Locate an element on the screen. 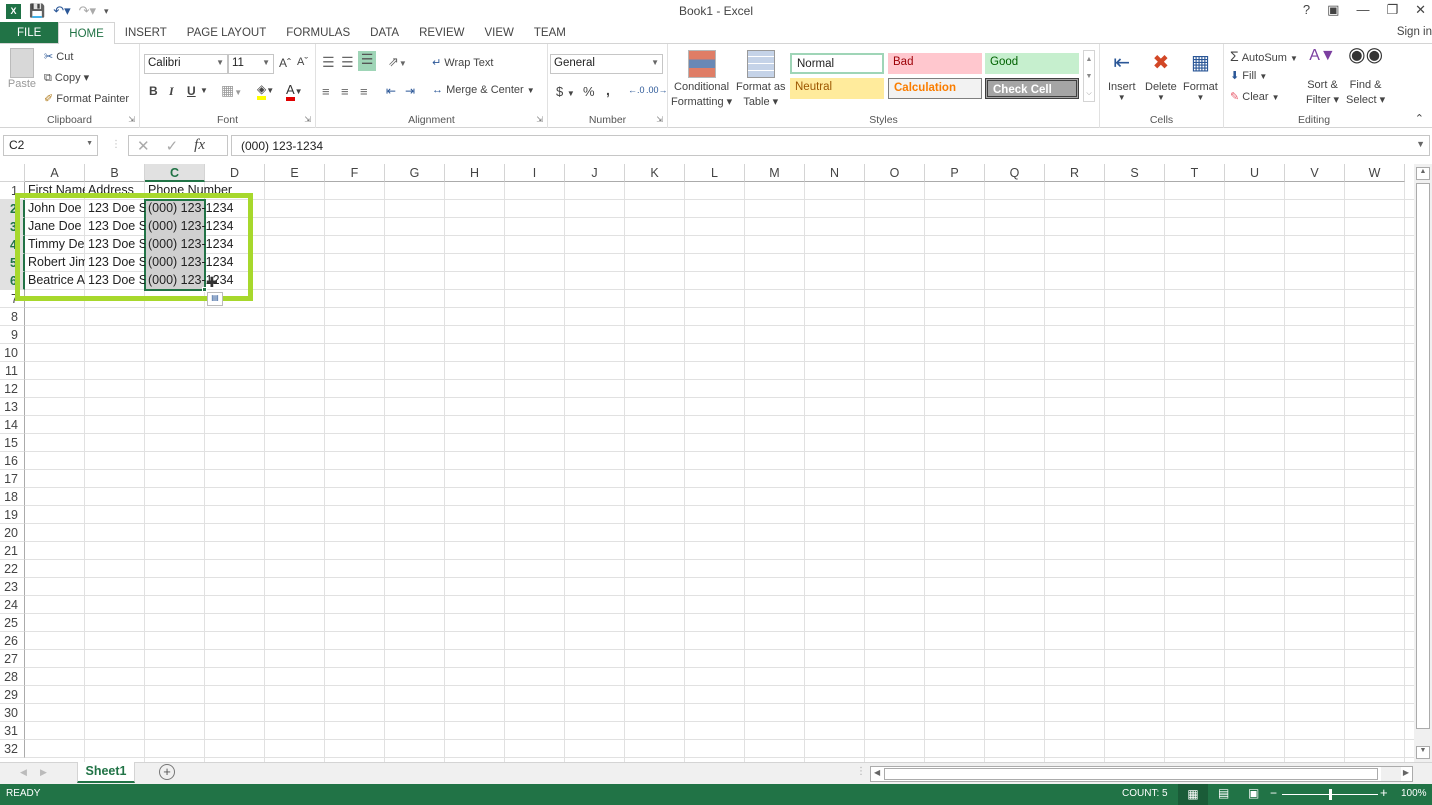 The width and height of the screenshot is (1432, 805). ribbon-display-options-icon: ▣ is located at coordinates (1333, 10).